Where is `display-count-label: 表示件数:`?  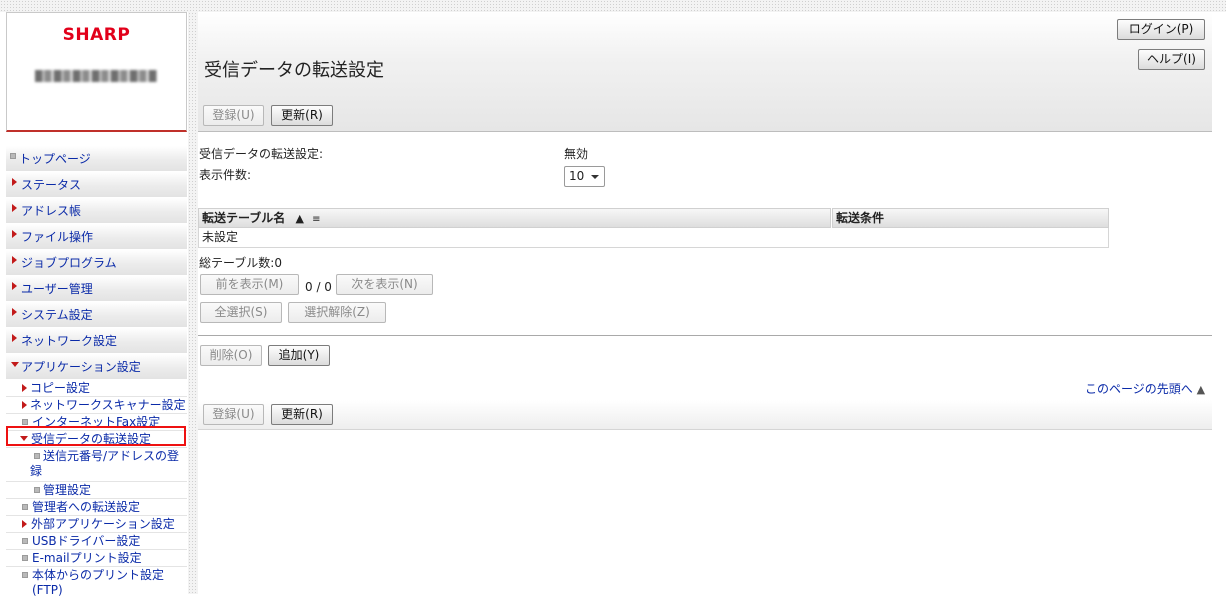 display-count-label: 表示件数: is located at coordinates (225, 175).